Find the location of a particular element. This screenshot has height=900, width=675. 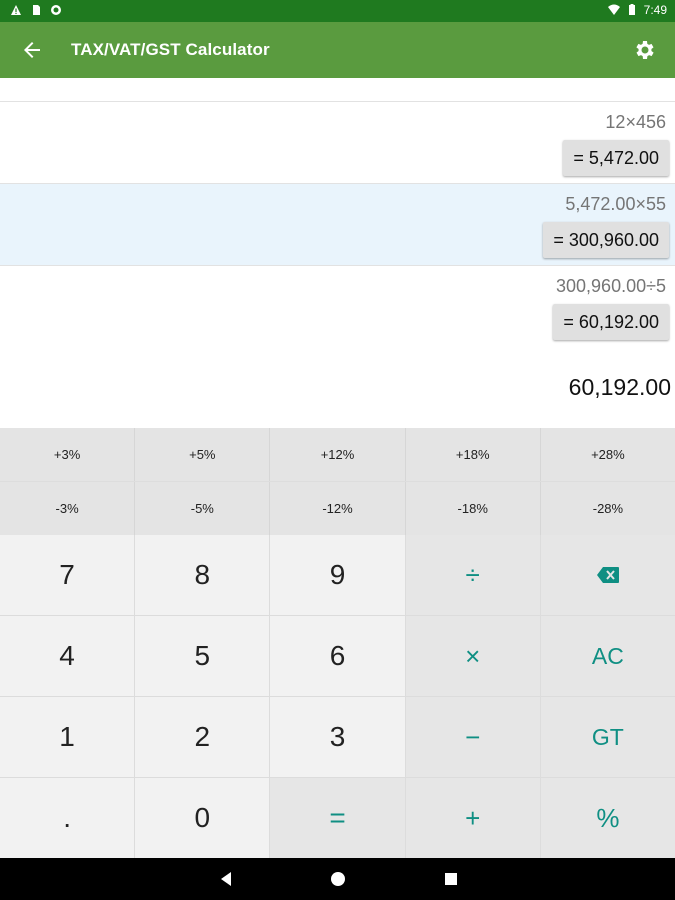

tax-add-3-button: +3% is located at coordinates (68, 454).